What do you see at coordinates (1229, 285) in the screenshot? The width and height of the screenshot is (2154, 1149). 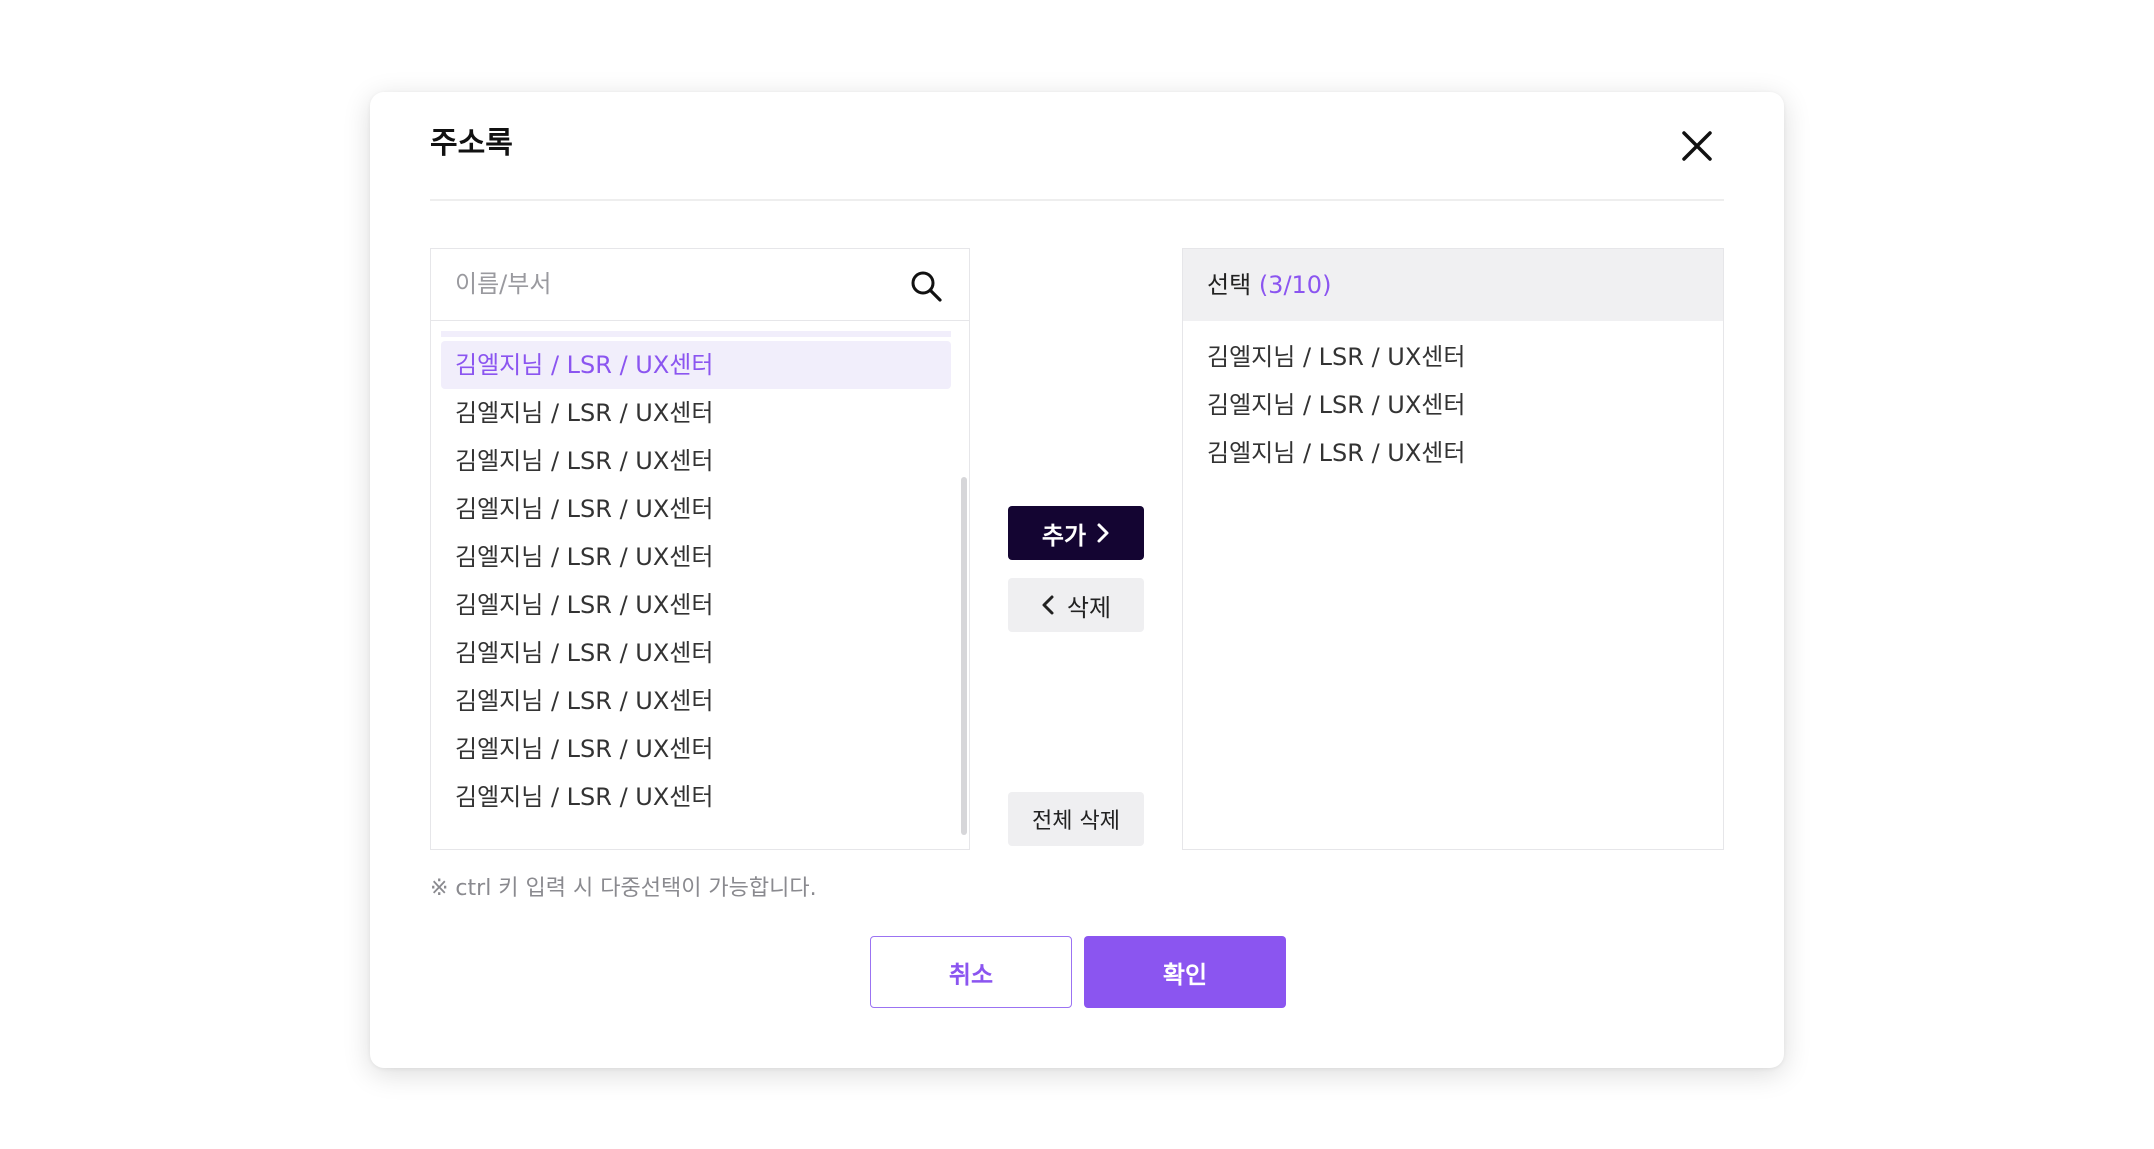 I see `selection-header-label: 선택` at bounding box center [1229, 285].